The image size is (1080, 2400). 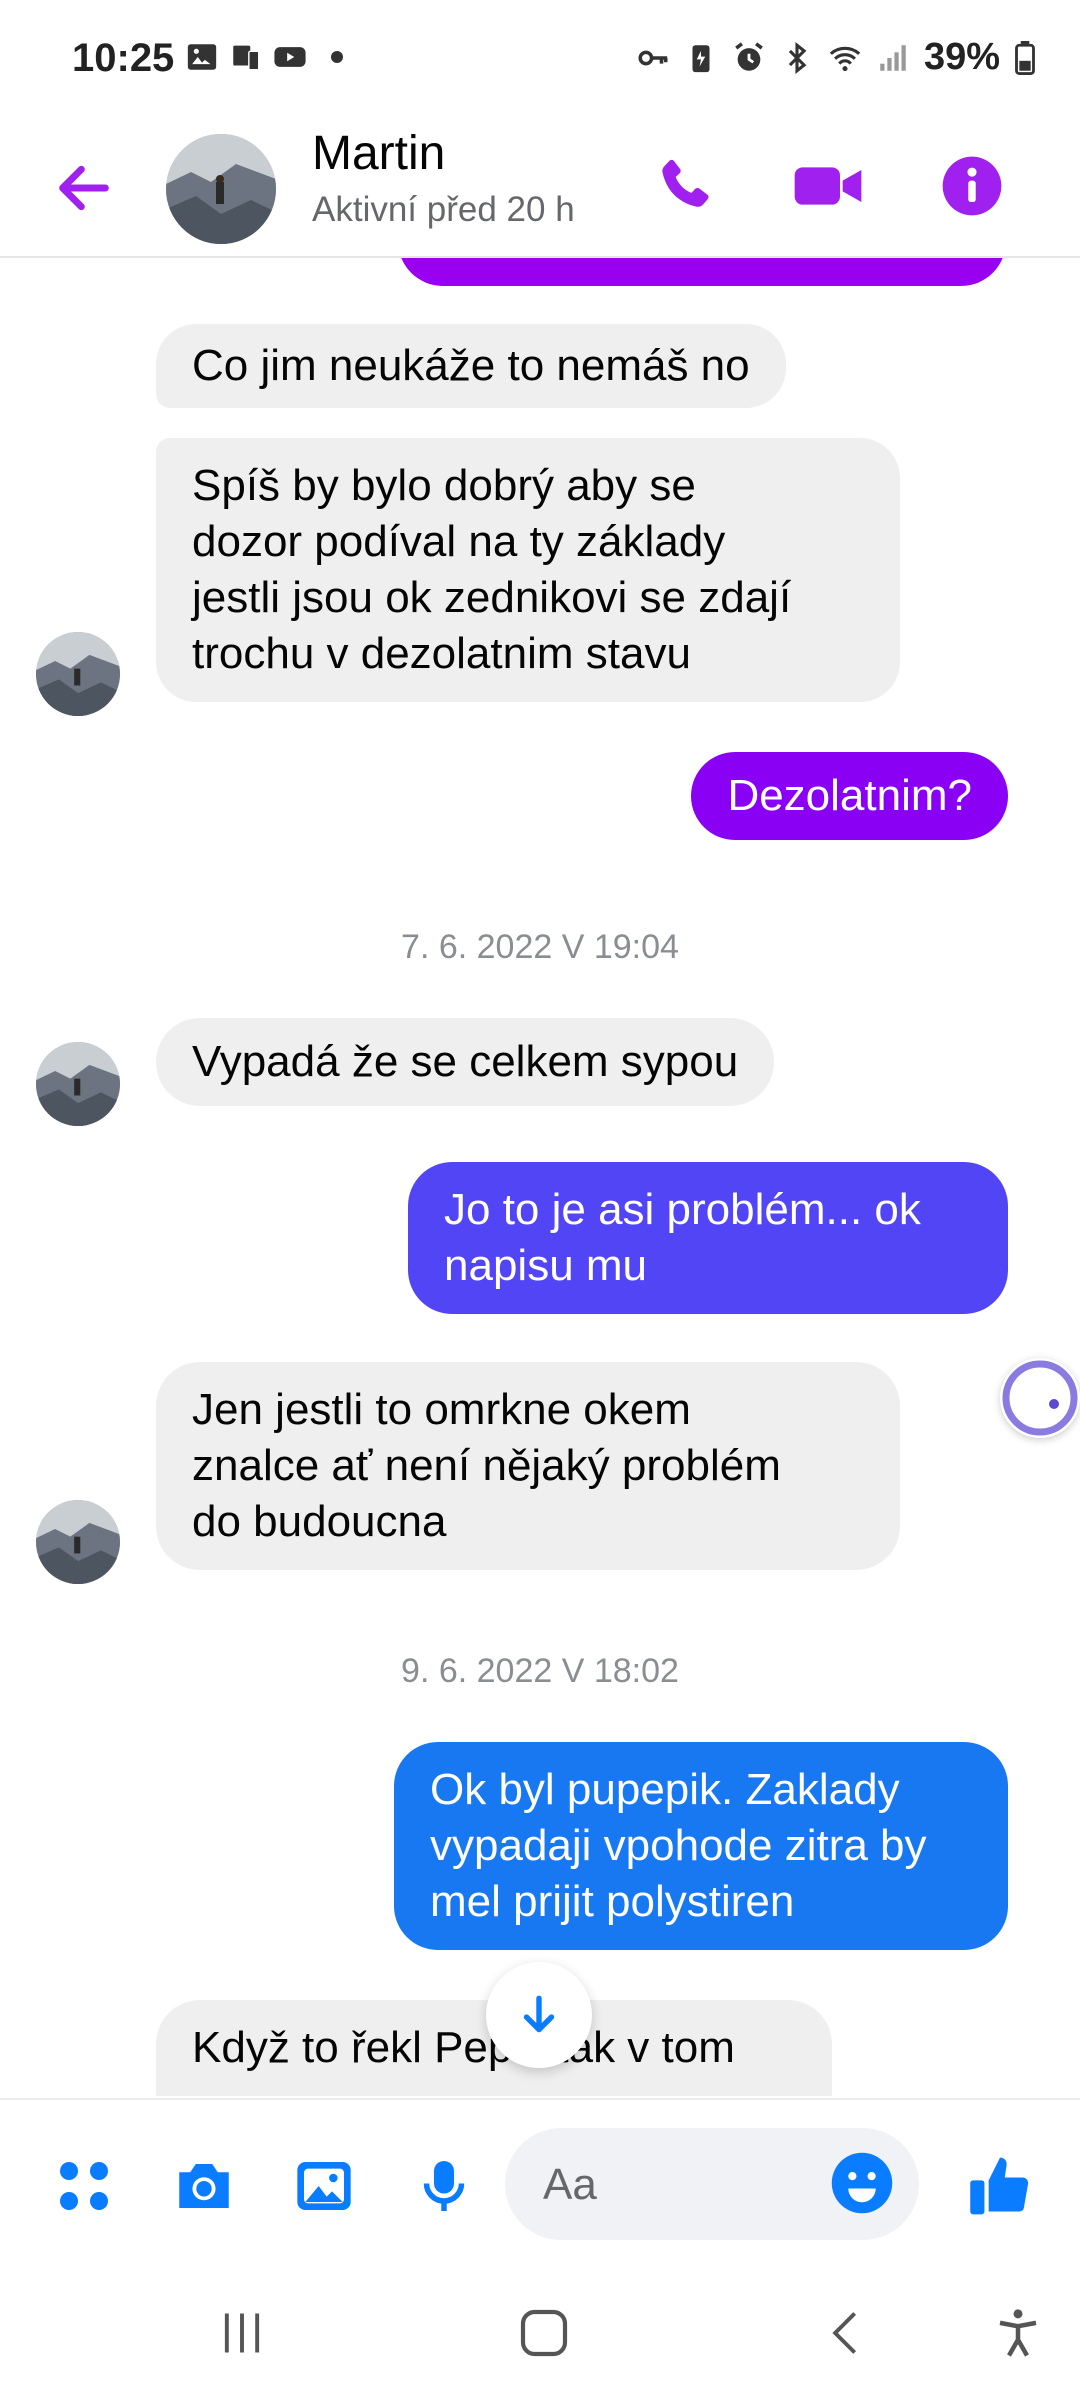 I want to click on floating-assistant-bubble, so click(x=1040, y=1398).